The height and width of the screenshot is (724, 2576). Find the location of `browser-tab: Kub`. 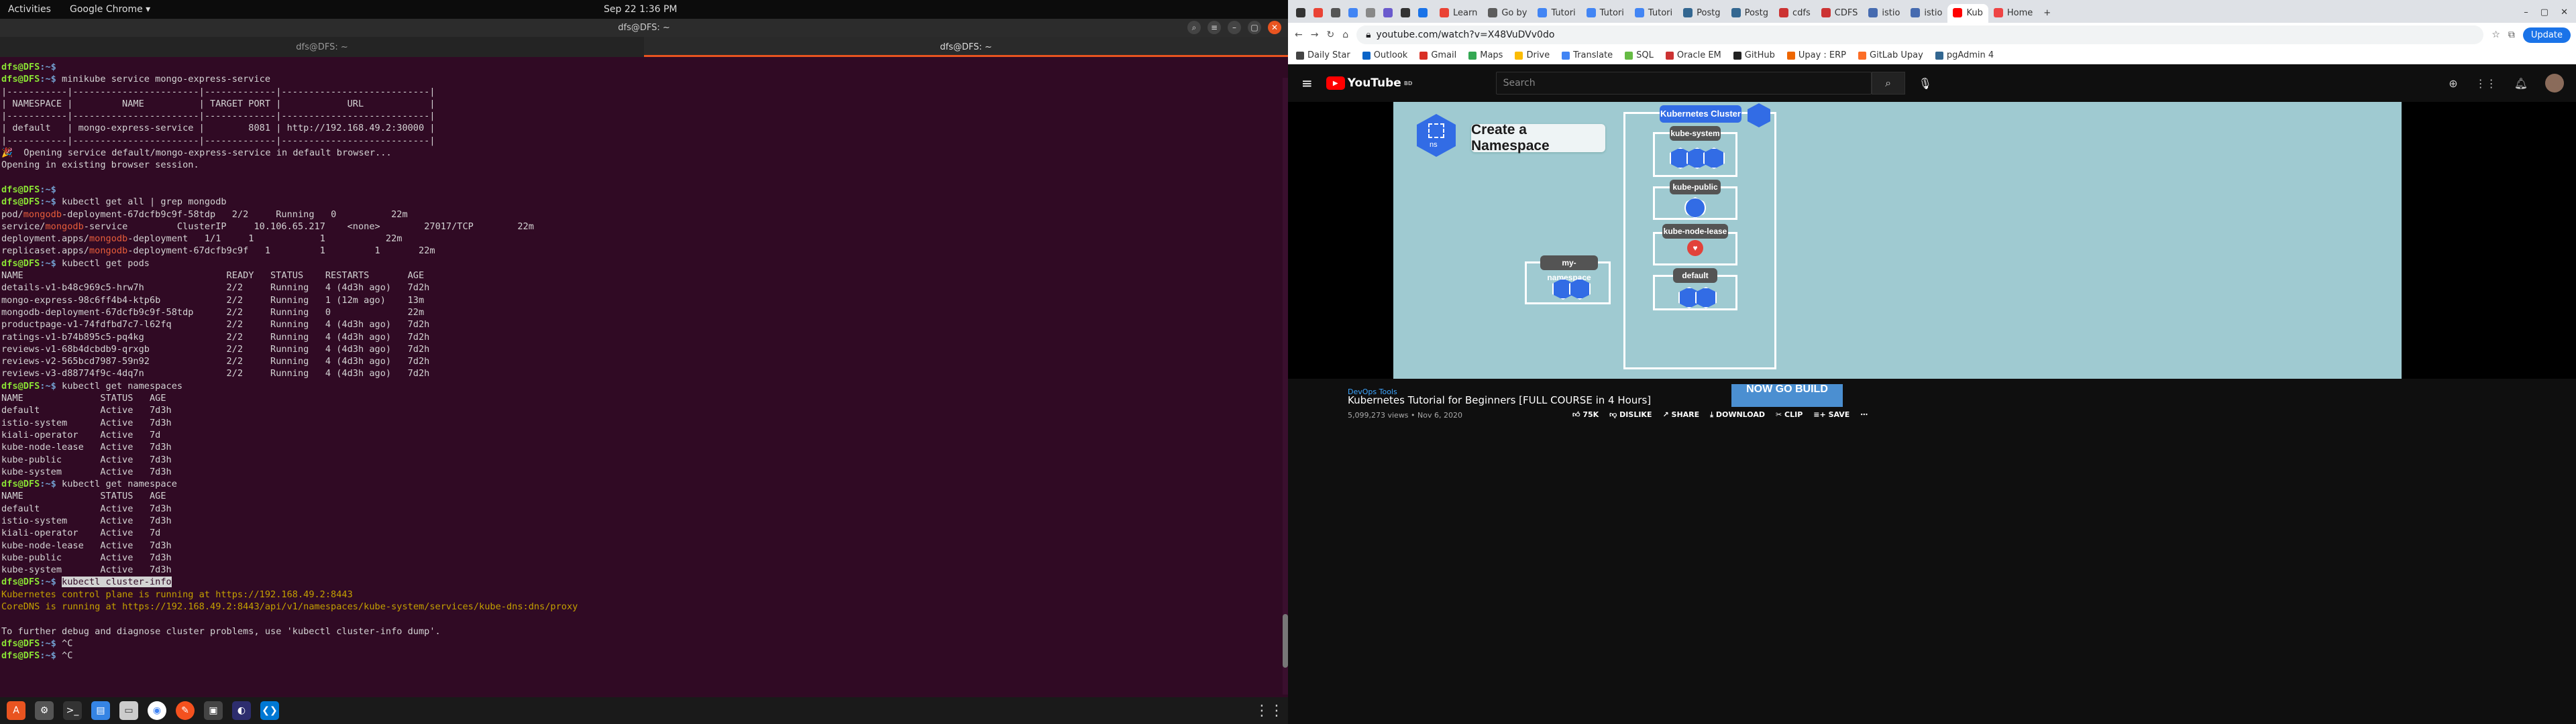

browser-tab: Kub is located at coordinates (1967, 13).